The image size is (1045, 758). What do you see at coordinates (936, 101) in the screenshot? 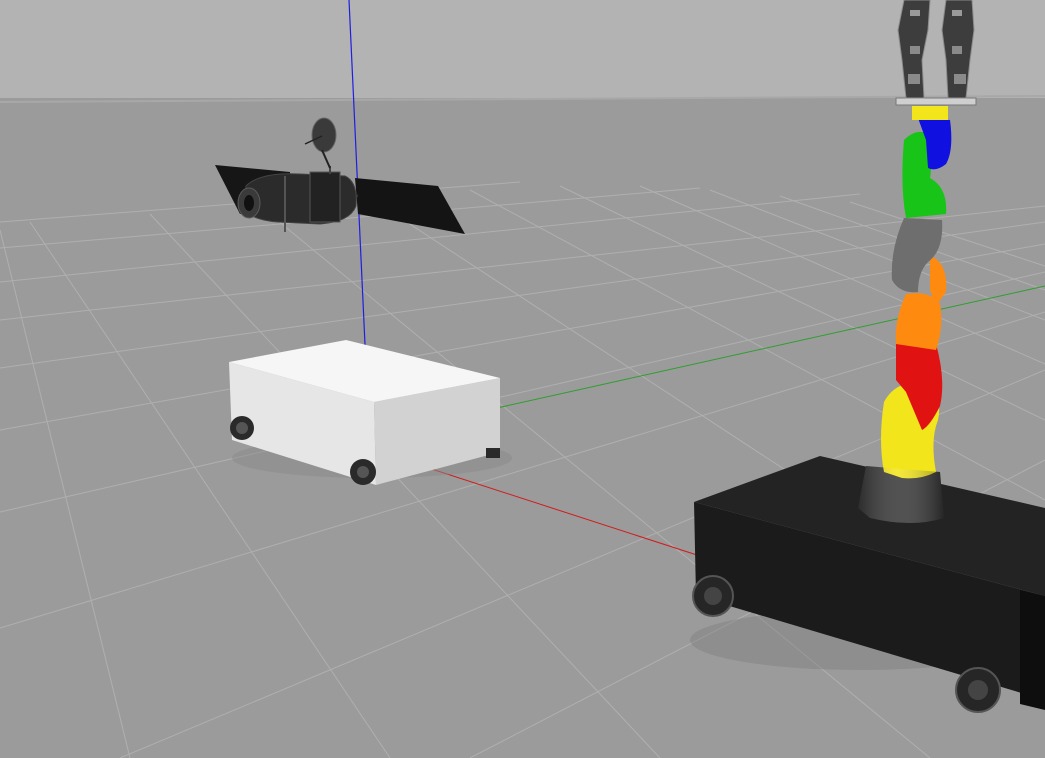
I see `gripper-plate` at bounding box center [936, 101].